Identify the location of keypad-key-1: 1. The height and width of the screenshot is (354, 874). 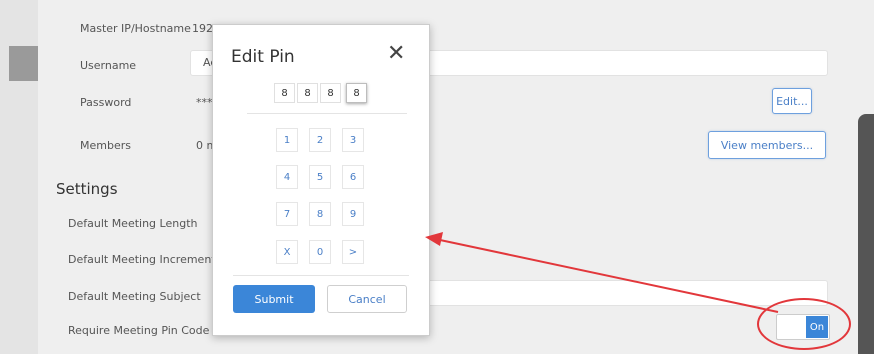
(287, 140).